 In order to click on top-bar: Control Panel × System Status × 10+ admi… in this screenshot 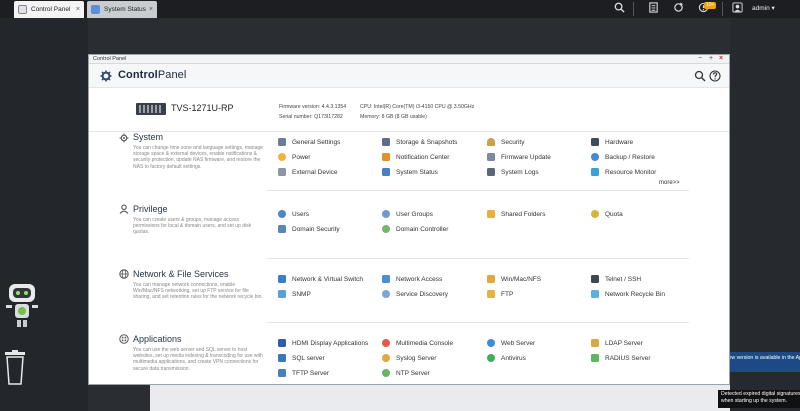, I will do `click(400, 9)`.